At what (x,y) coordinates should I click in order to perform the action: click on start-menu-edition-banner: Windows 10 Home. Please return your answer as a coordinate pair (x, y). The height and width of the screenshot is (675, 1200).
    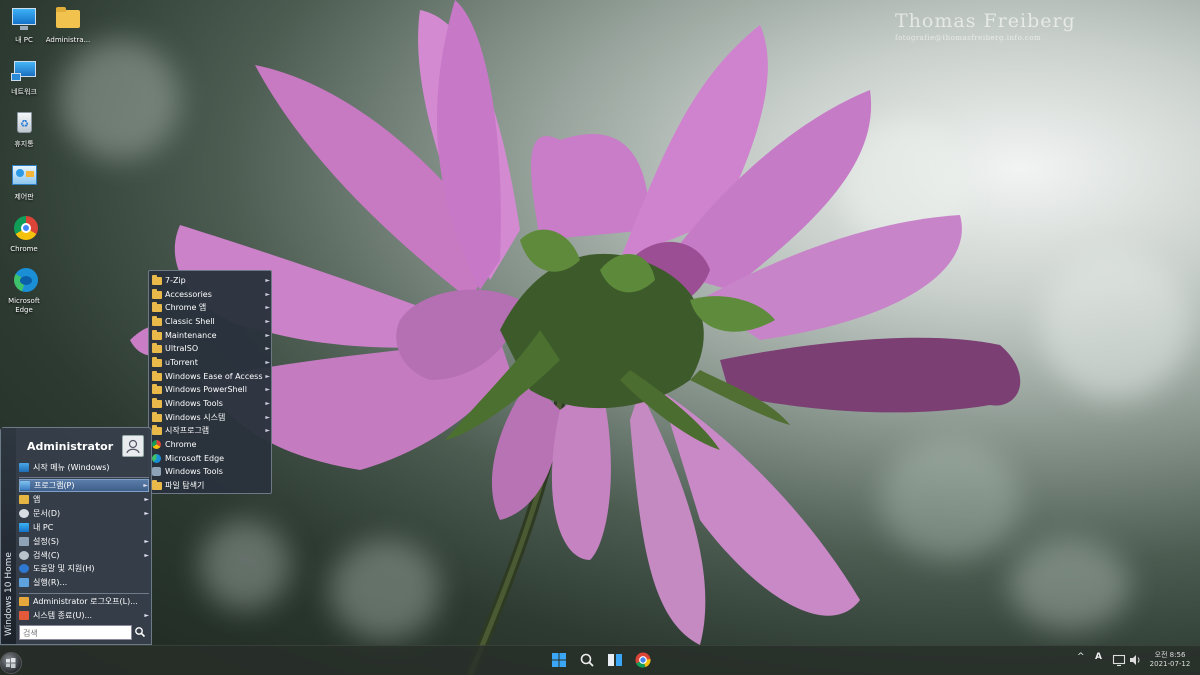
    Looking at the image, I should click on (8, 536).